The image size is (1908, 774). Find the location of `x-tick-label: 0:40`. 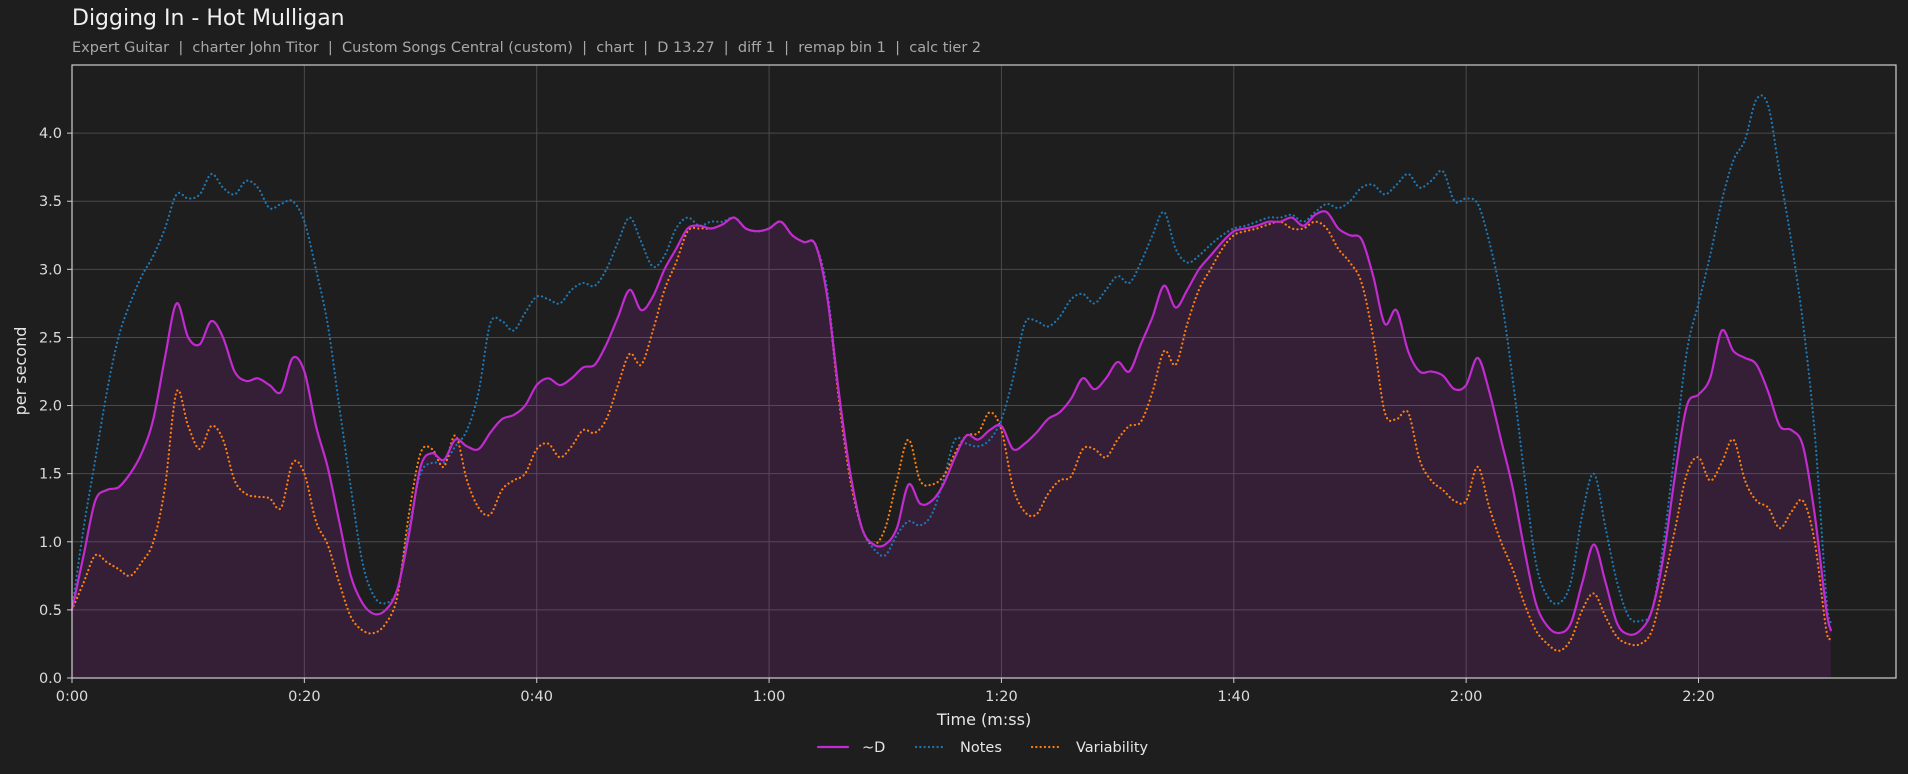

x-tick-label: 0:40 is located at coordinates (536, 697).